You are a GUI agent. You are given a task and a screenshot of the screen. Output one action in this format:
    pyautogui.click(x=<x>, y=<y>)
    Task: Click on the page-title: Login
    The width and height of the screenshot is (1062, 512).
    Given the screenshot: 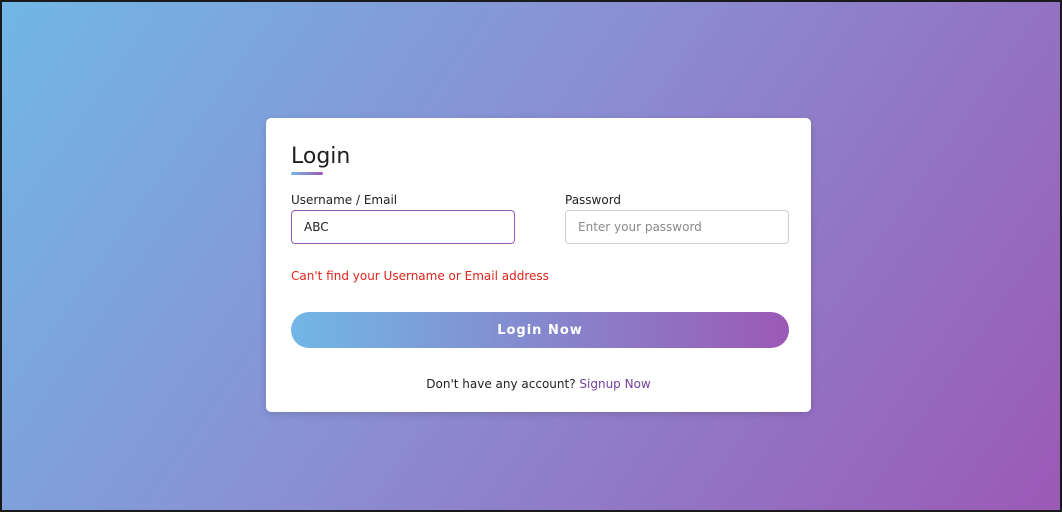 What is the action you would take?
    pyautogui.click(x=321, y=156)
    